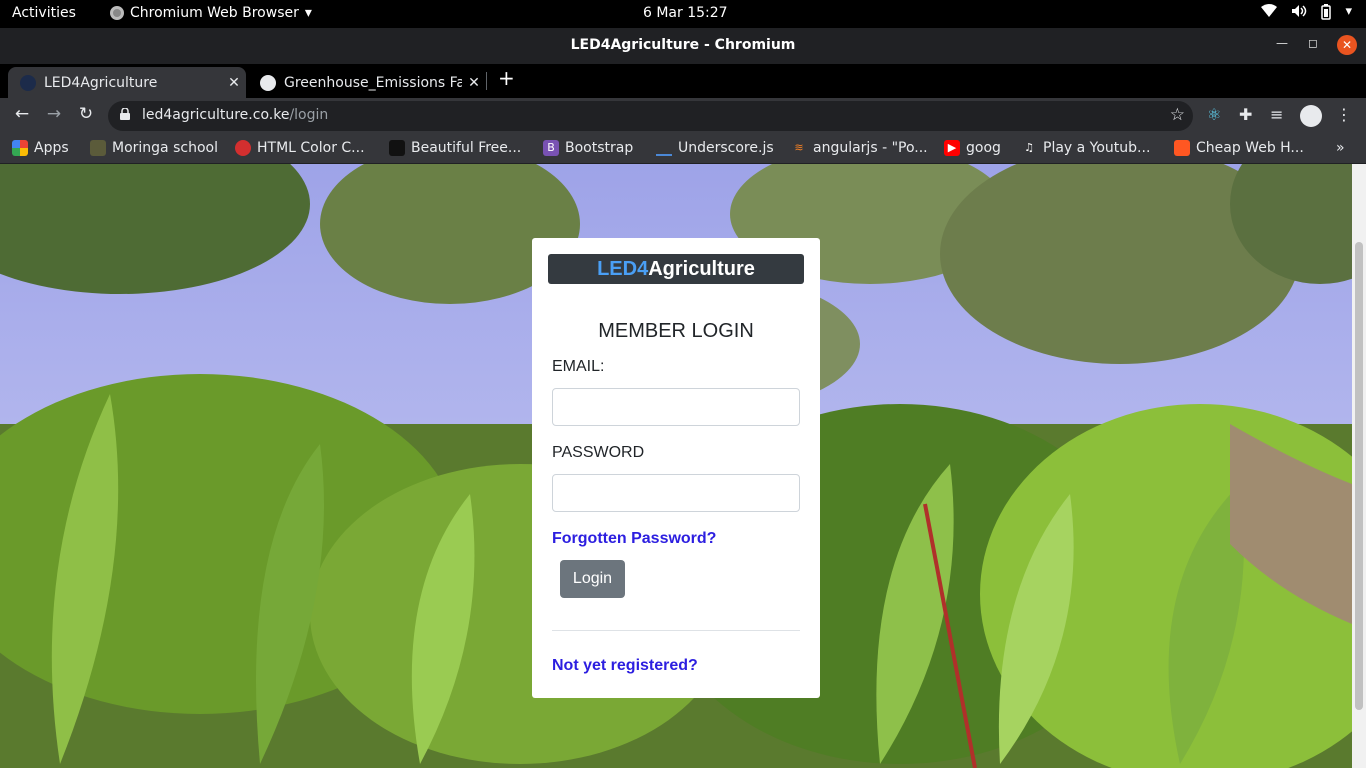  Describe the element at coordinates (486, 81) in the screenshot. I see `tab-divider` at that location.